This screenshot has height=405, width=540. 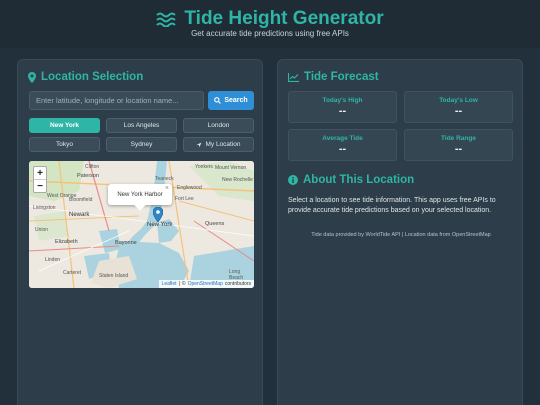 I want to click on map-label: Englewood, so click(x=189, y=188).